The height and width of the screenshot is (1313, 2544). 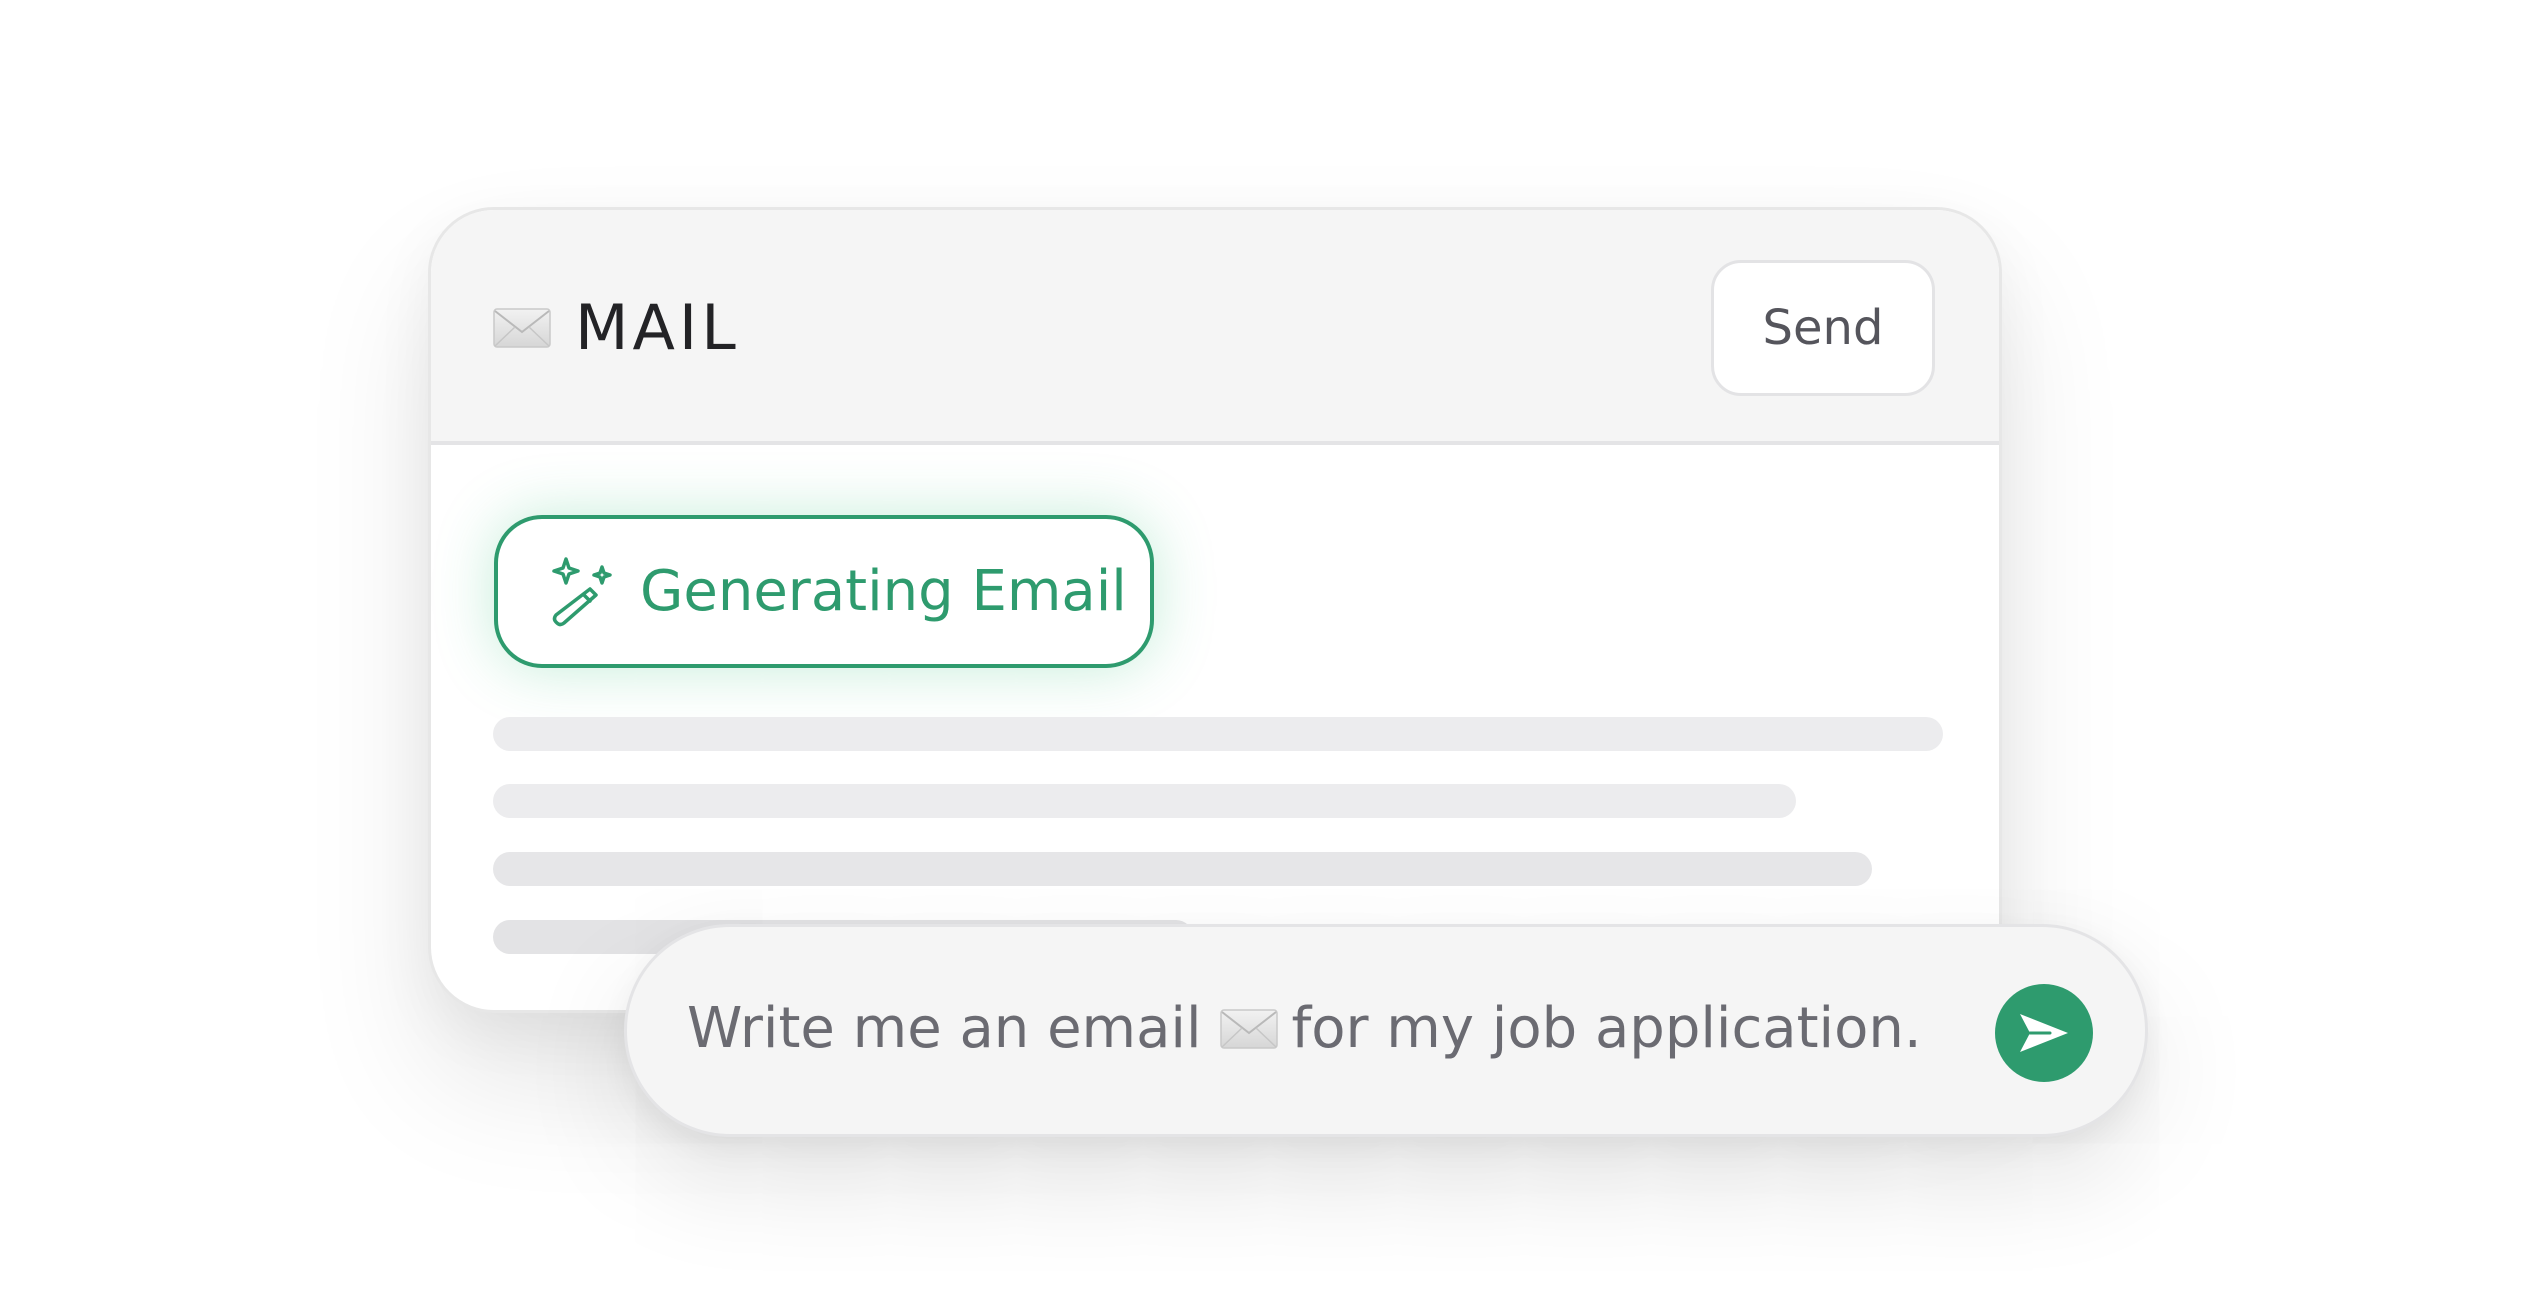 What do you see at coordinates (582, 592) in the screenshot?
I see `magic-wand-icon` at bounding box center [582, 592].